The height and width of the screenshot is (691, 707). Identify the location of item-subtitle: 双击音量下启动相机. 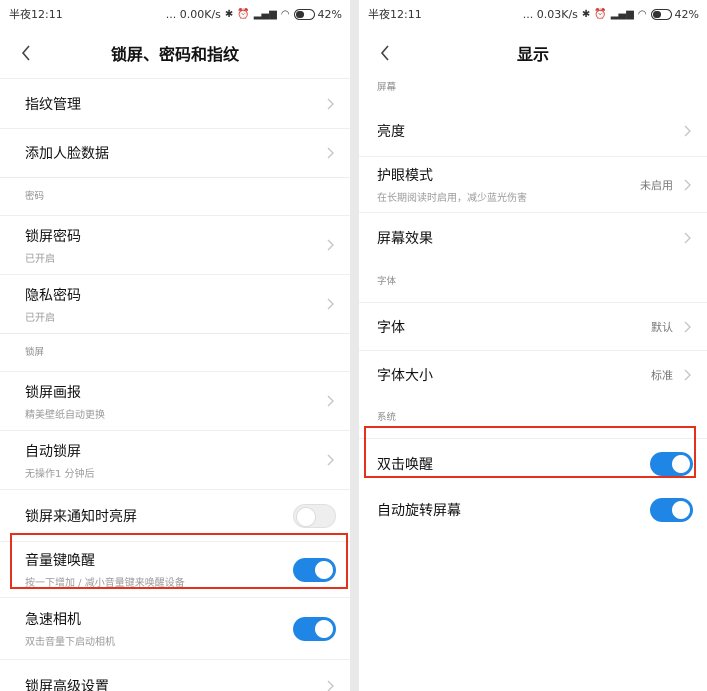
(70, 642).